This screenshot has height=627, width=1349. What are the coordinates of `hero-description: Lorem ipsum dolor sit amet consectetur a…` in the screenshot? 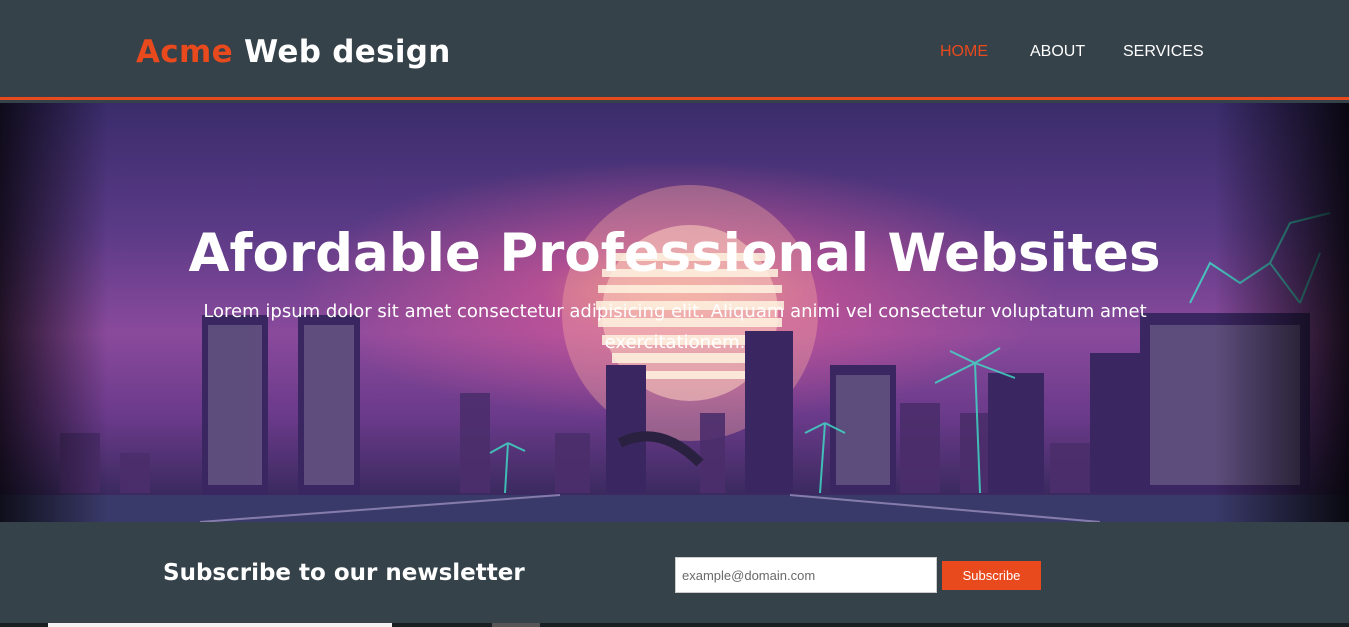 It's located at (675, 327).